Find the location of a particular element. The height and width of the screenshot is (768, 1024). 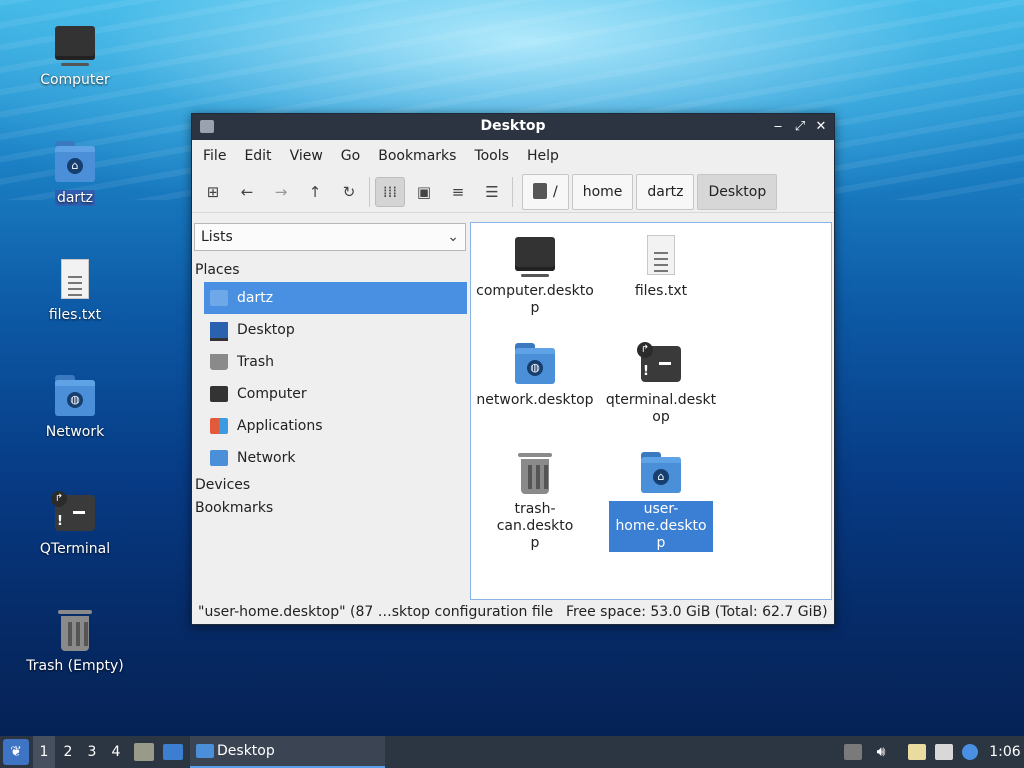

desktop-switch-2: 2 is located at coordinates (68, 752).